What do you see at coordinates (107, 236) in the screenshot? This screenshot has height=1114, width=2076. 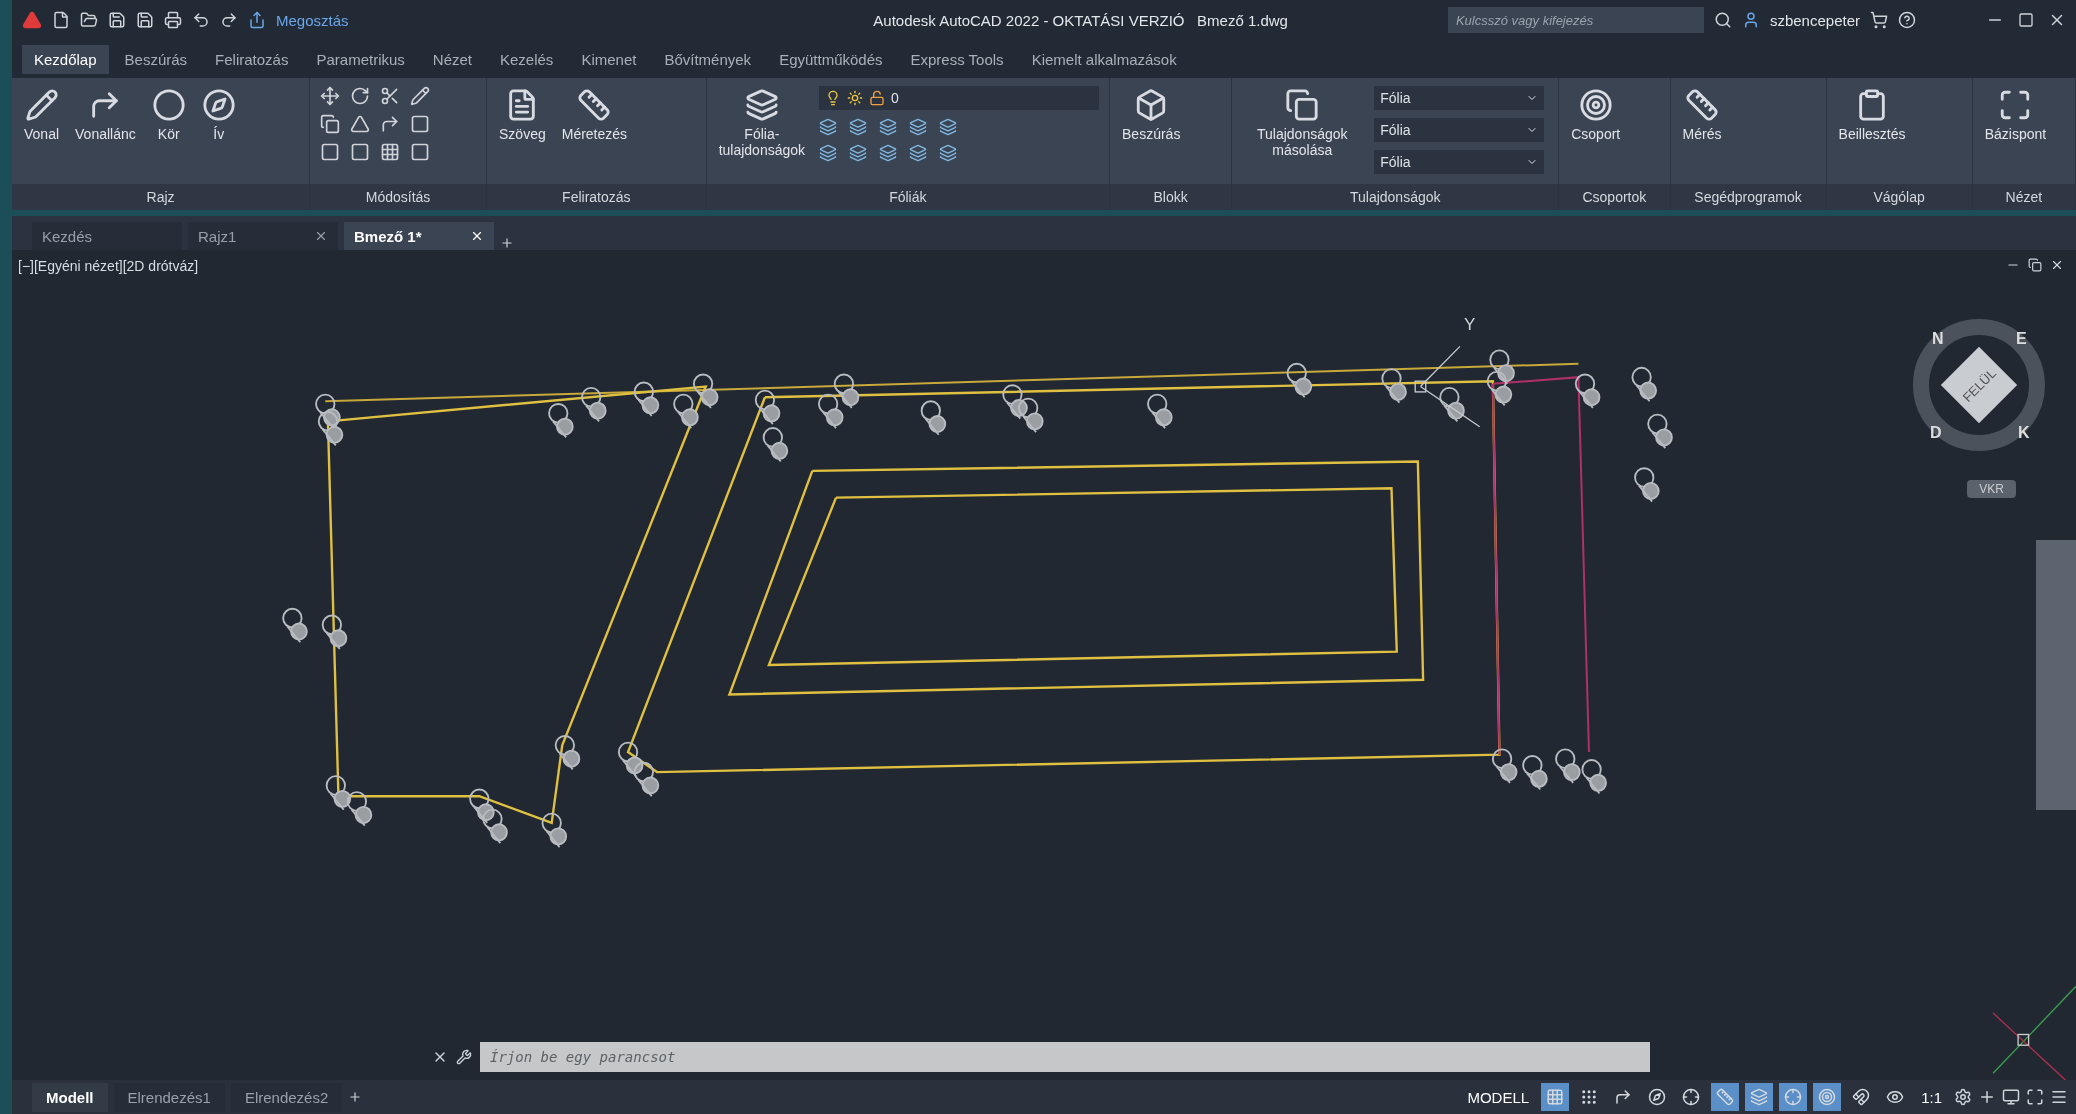 I see `document-tab: Kezdés` at bounding box center [107, 236].